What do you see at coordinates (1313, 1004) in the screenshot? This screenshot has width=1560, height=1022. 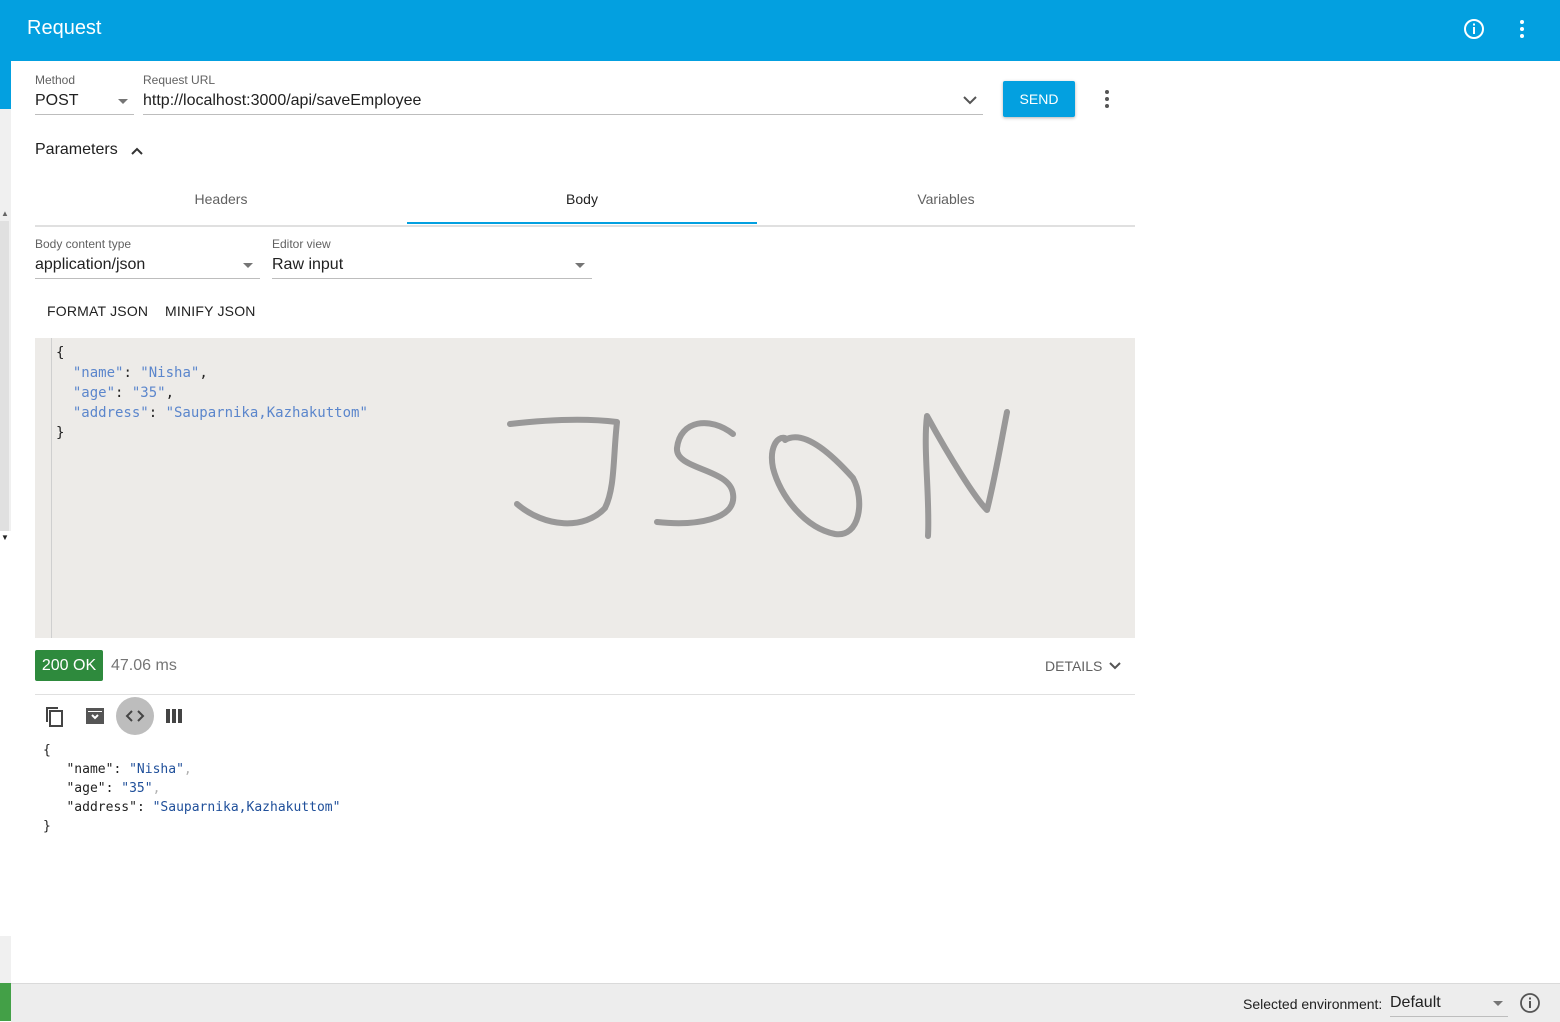 I see `environment-label: Selected environment:` at bounding box center [1313, 1004].